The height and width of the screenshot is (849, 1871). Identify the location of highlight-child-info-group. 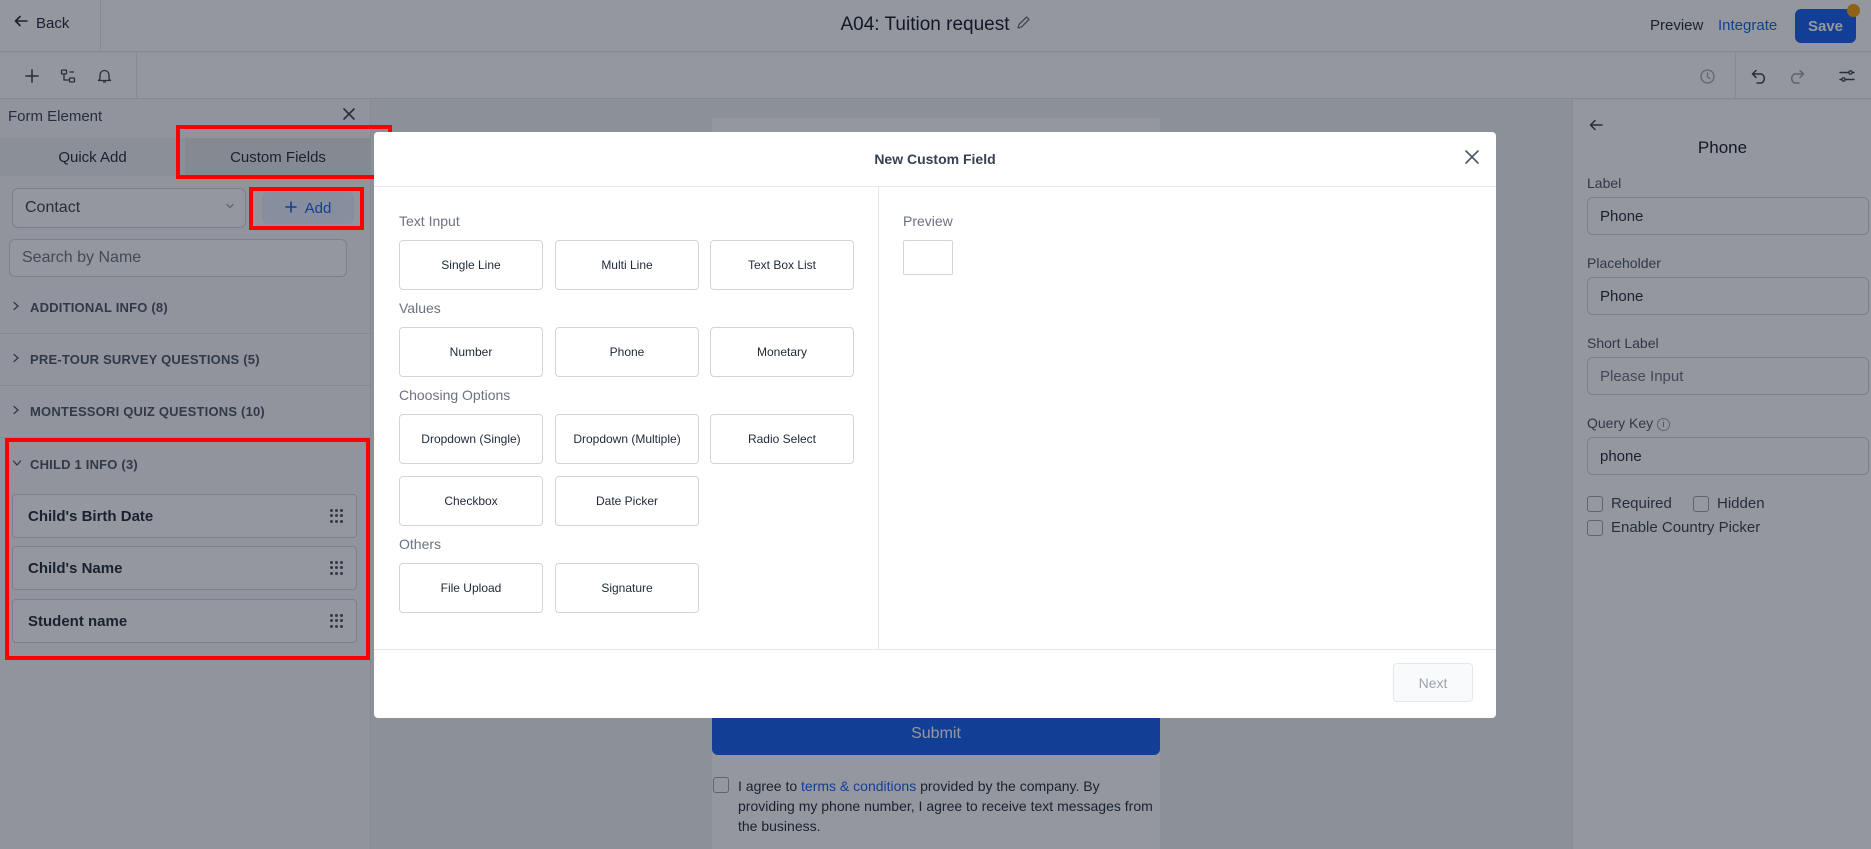
(187, 549).